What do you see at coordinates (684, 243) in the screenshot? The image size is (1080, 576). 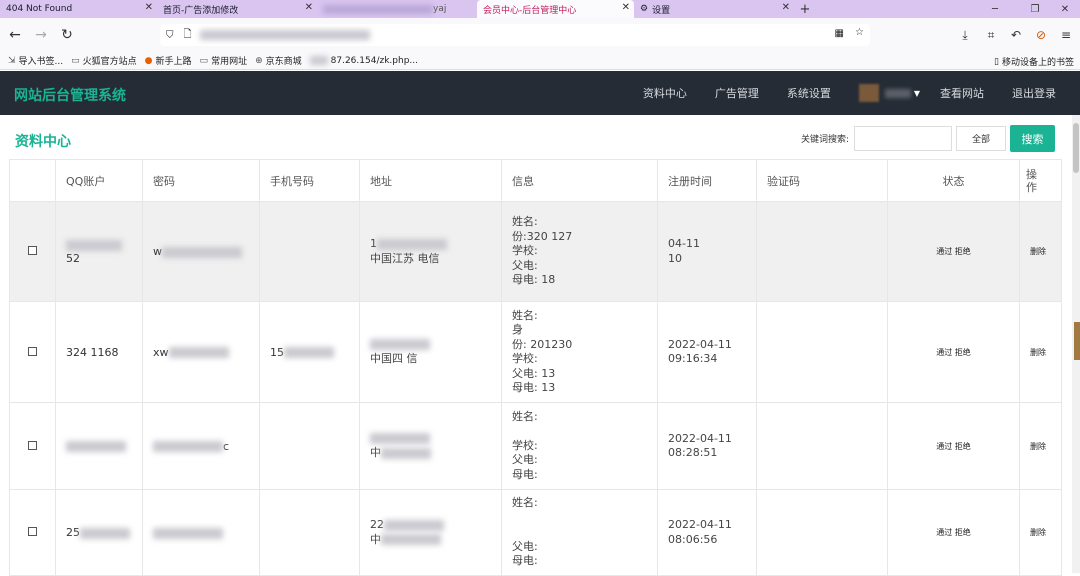 I see `date-value: 04-11` at bounding box center [684, 243].